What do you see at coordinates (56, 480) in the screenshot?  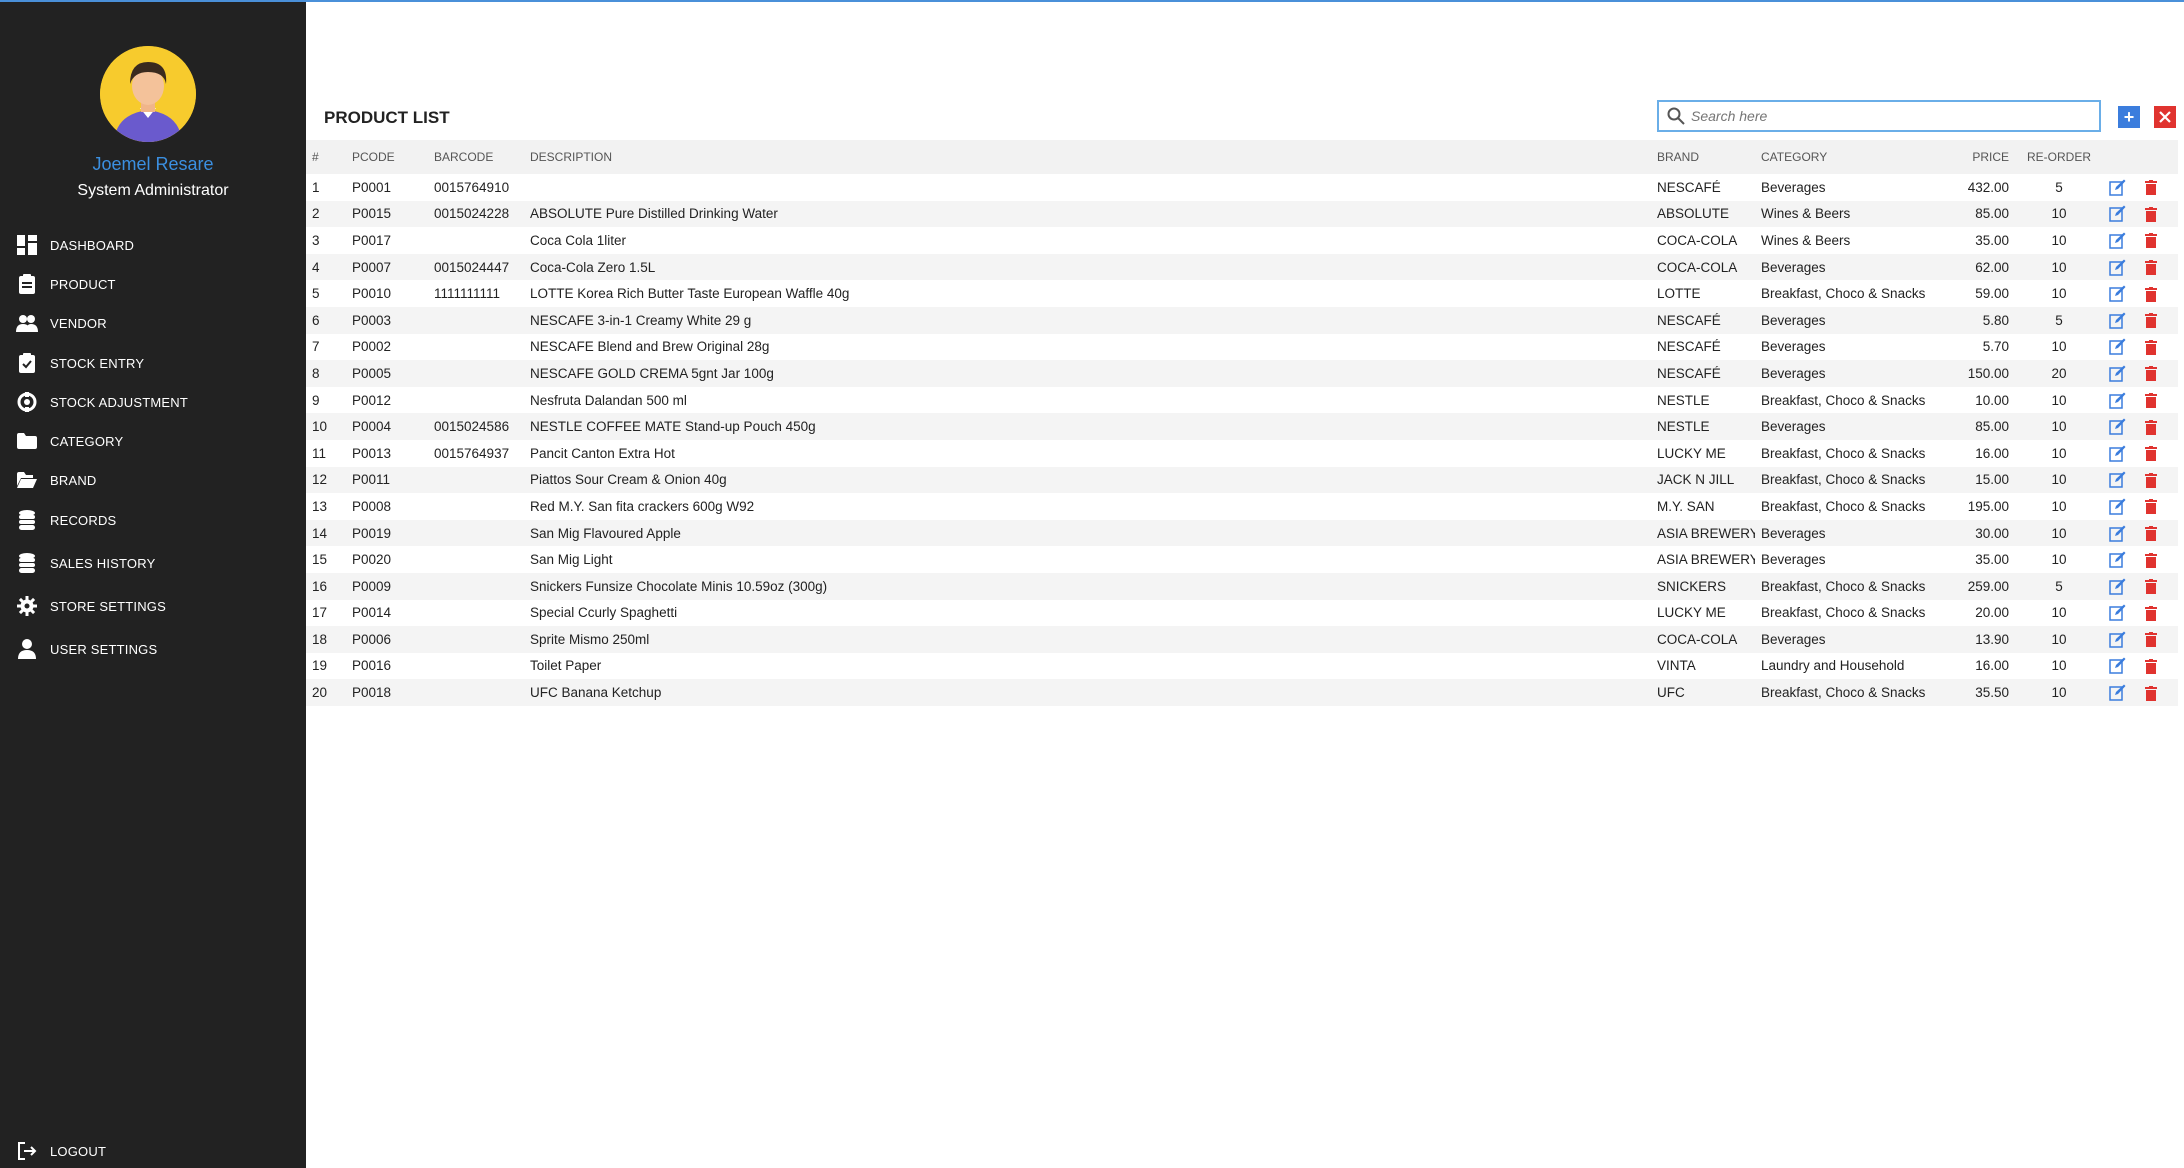 I see `sidebar-item-brand: BRAND` at bounding box center [56, 480].